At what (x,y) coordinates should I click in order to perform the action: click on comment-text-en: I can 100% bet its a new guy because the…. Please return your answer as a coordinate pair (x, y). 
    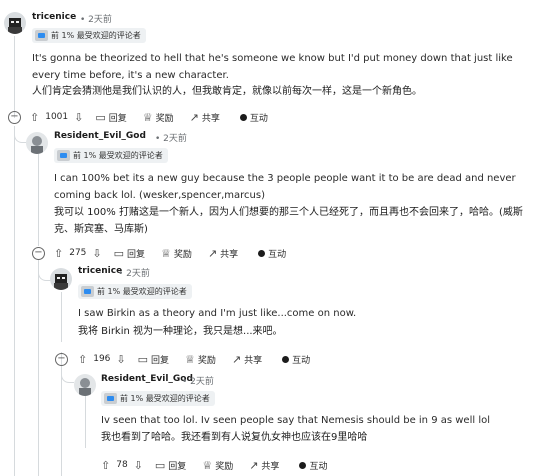
    Looking at the image, I should click on (285, 187).